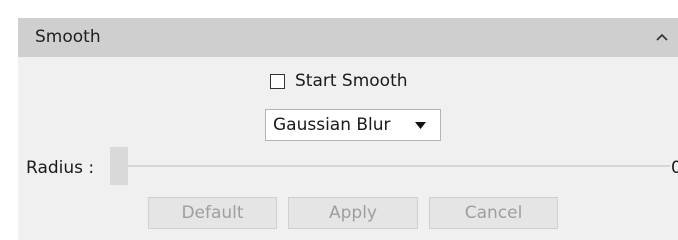  Describe the element at coordinates (493, 213) in the screenshot. I see `cancel-button: Cancel` at that location.